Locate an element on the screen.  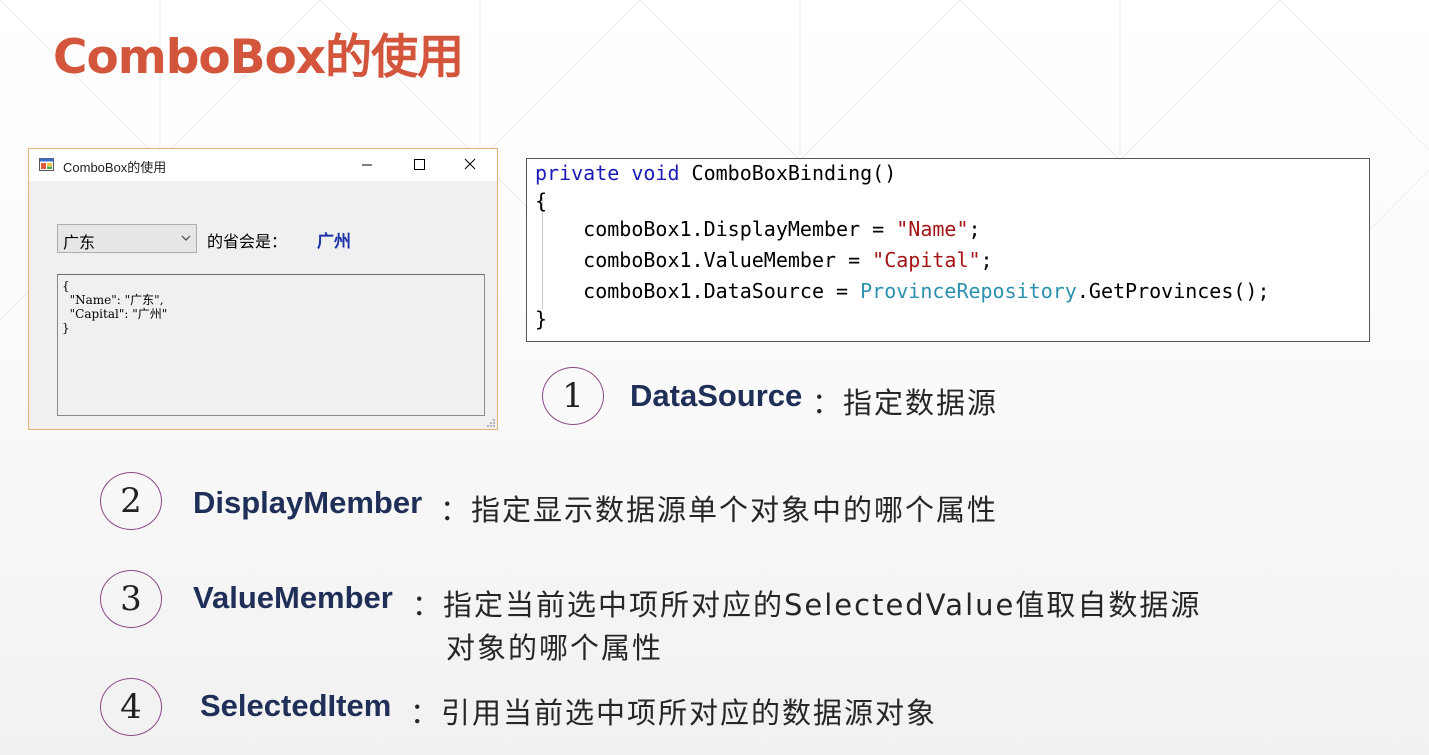
code-line-1: private void ComboBoxBinding() is located at coordinates (715, 173).